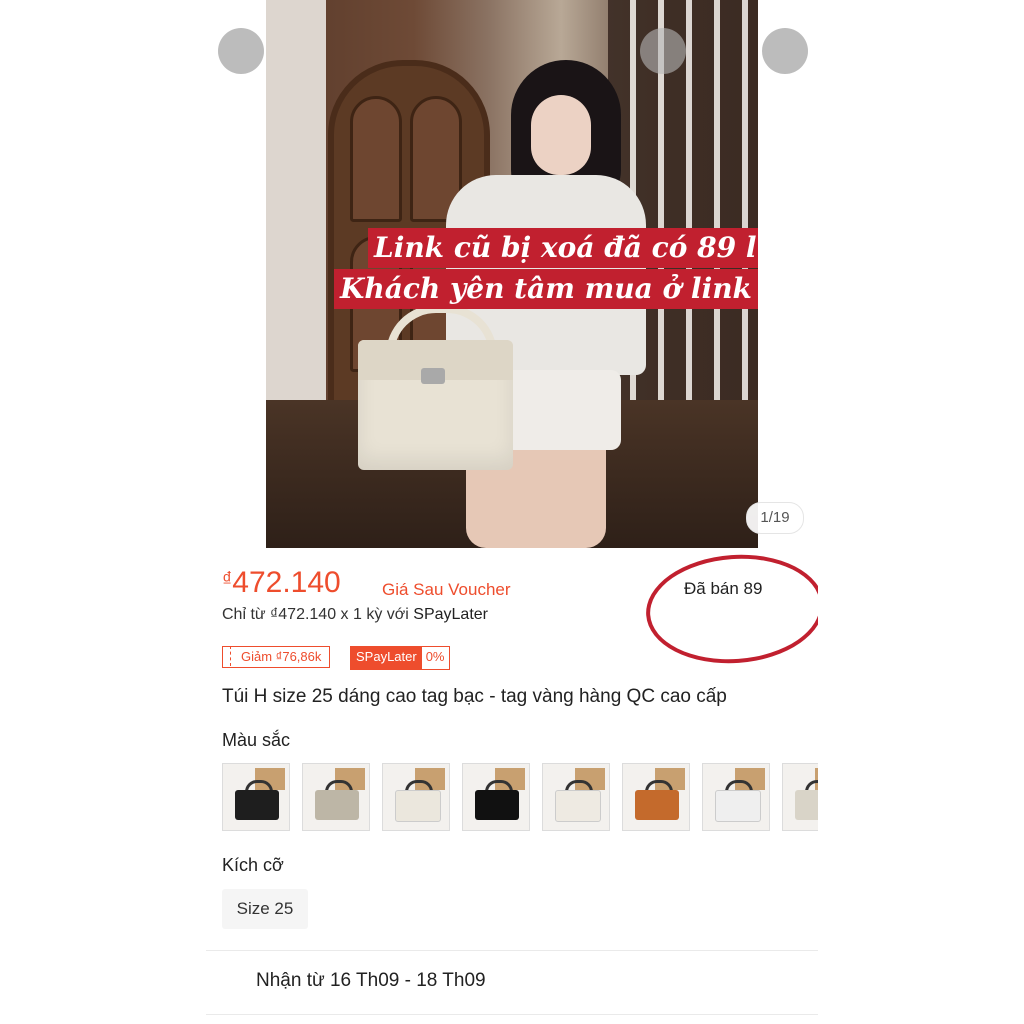  I want to click on voucher-price-label: Giá Sau Voucher, so click(446, 589).